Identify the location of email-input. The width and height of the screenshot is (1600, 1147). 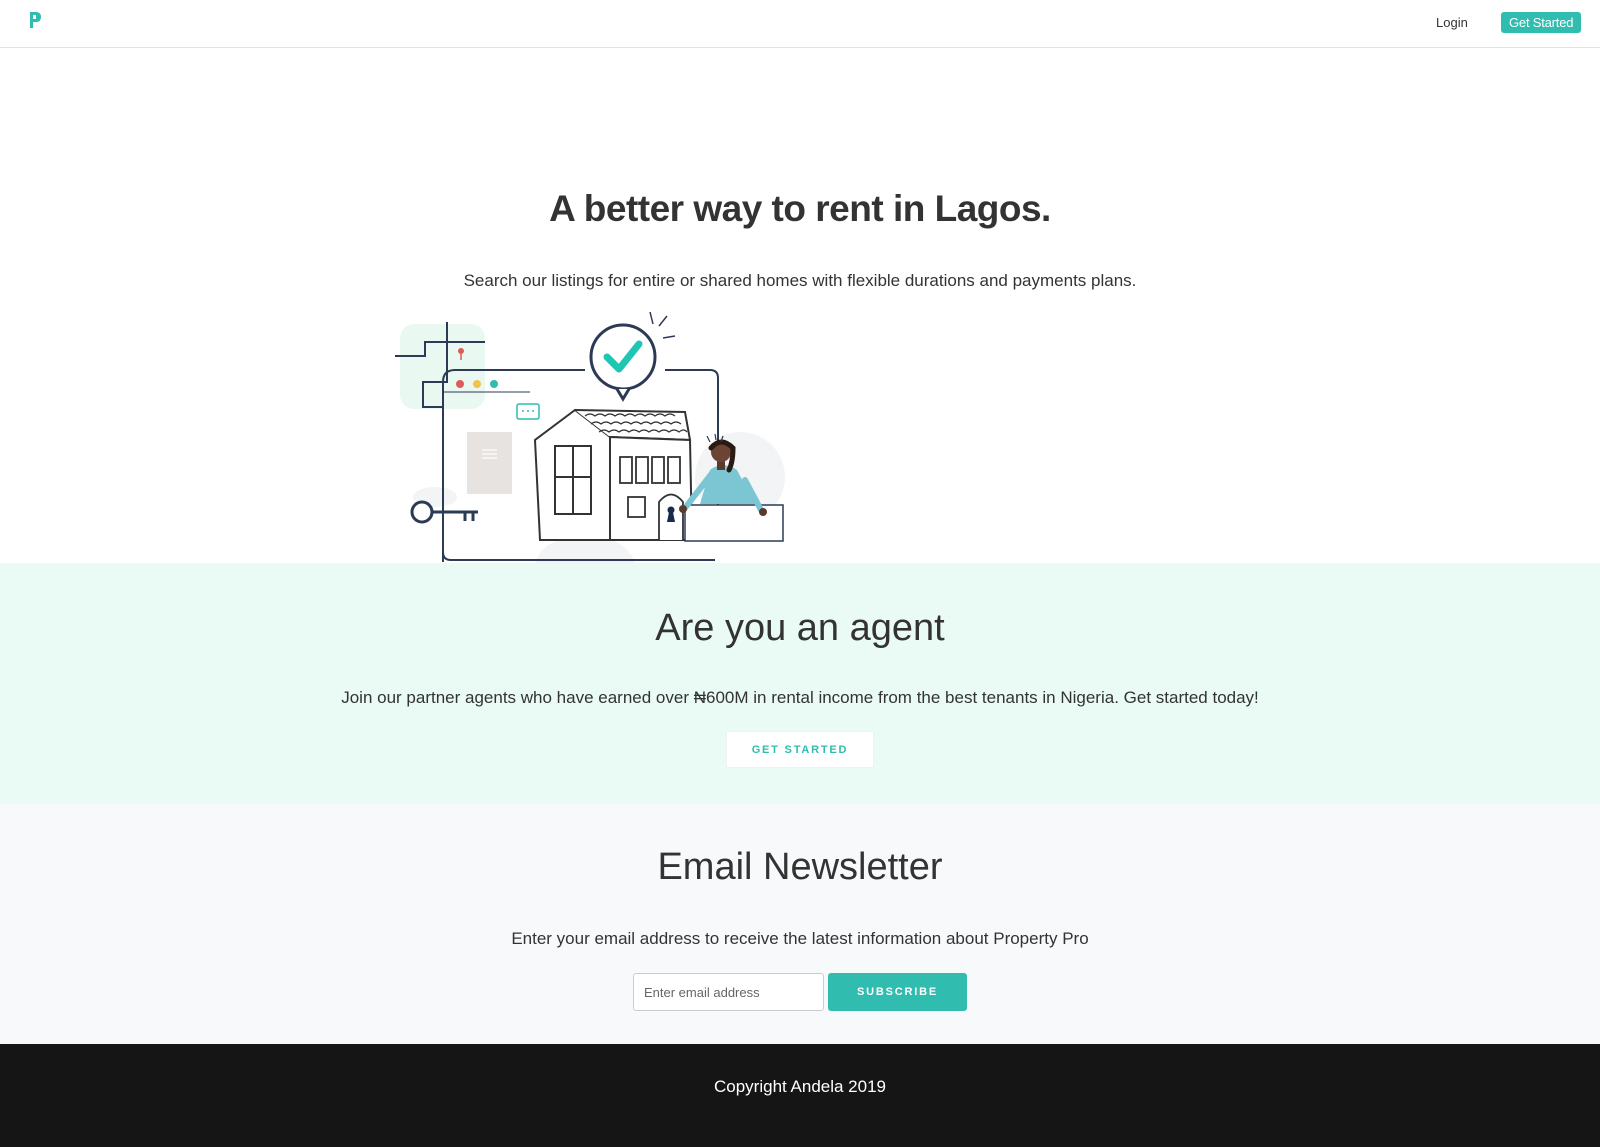
(728, 992).